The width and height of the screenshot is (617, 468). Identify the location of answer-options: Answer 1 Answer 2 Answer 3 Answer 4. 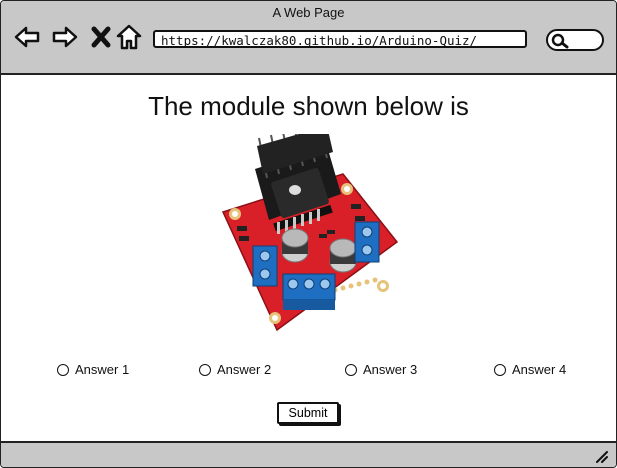
(308, 372).